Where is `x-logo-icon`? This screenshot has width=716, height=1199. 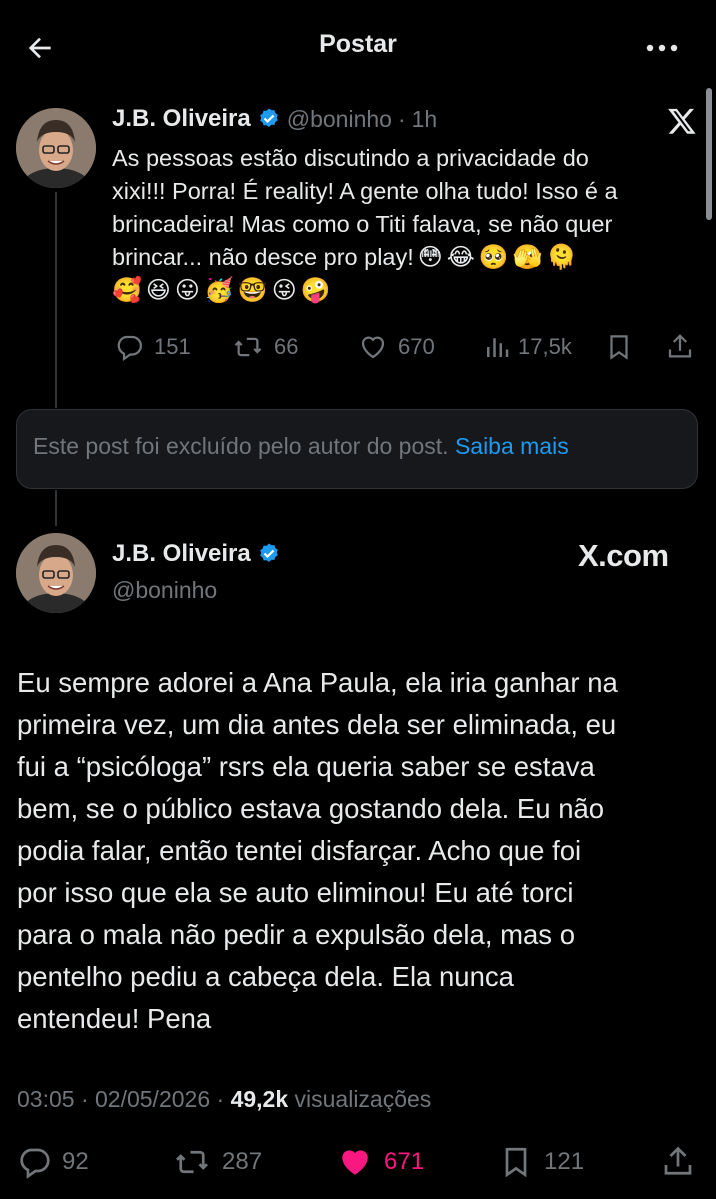
x-logo-icon is located at coordinates (682, 121).